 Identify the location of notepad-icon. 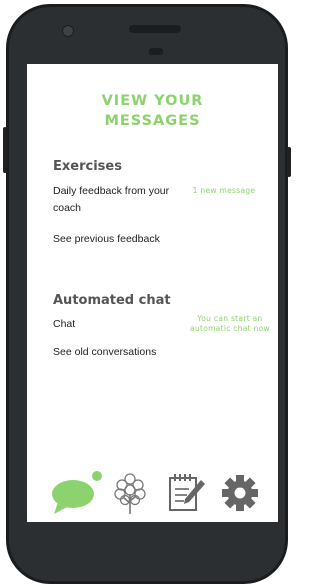
(187, 492).